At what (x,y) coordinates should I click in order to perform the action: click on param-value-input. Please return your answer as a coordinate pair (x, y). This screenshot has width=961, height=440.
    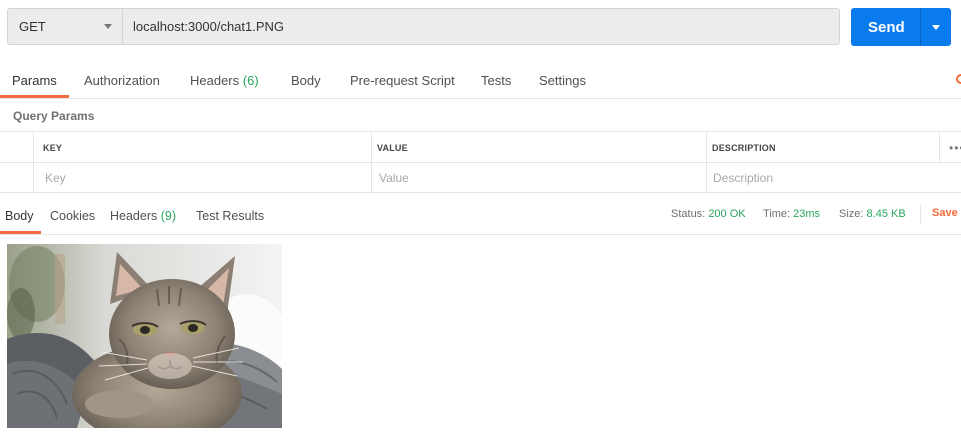
    Looking at the image, I should click on (539, 177).